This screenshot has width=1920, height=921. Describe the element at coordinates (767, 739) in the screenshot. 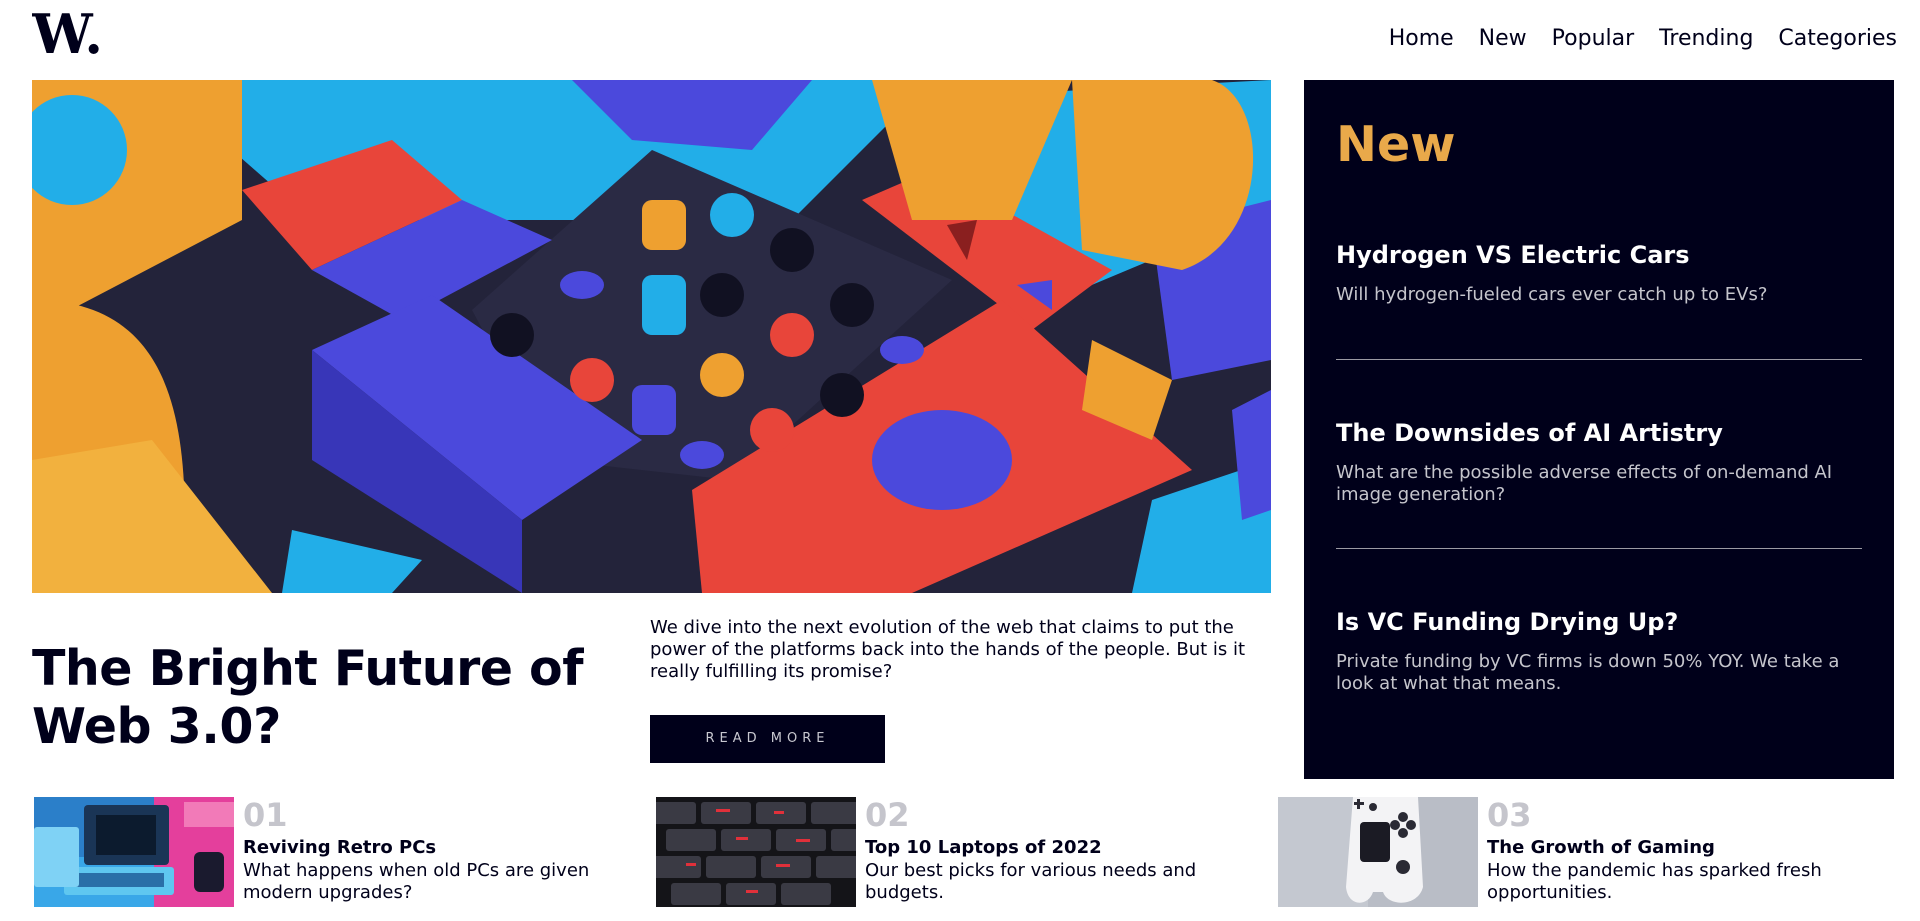

I see `read-more-button: READ MORE` at that location.